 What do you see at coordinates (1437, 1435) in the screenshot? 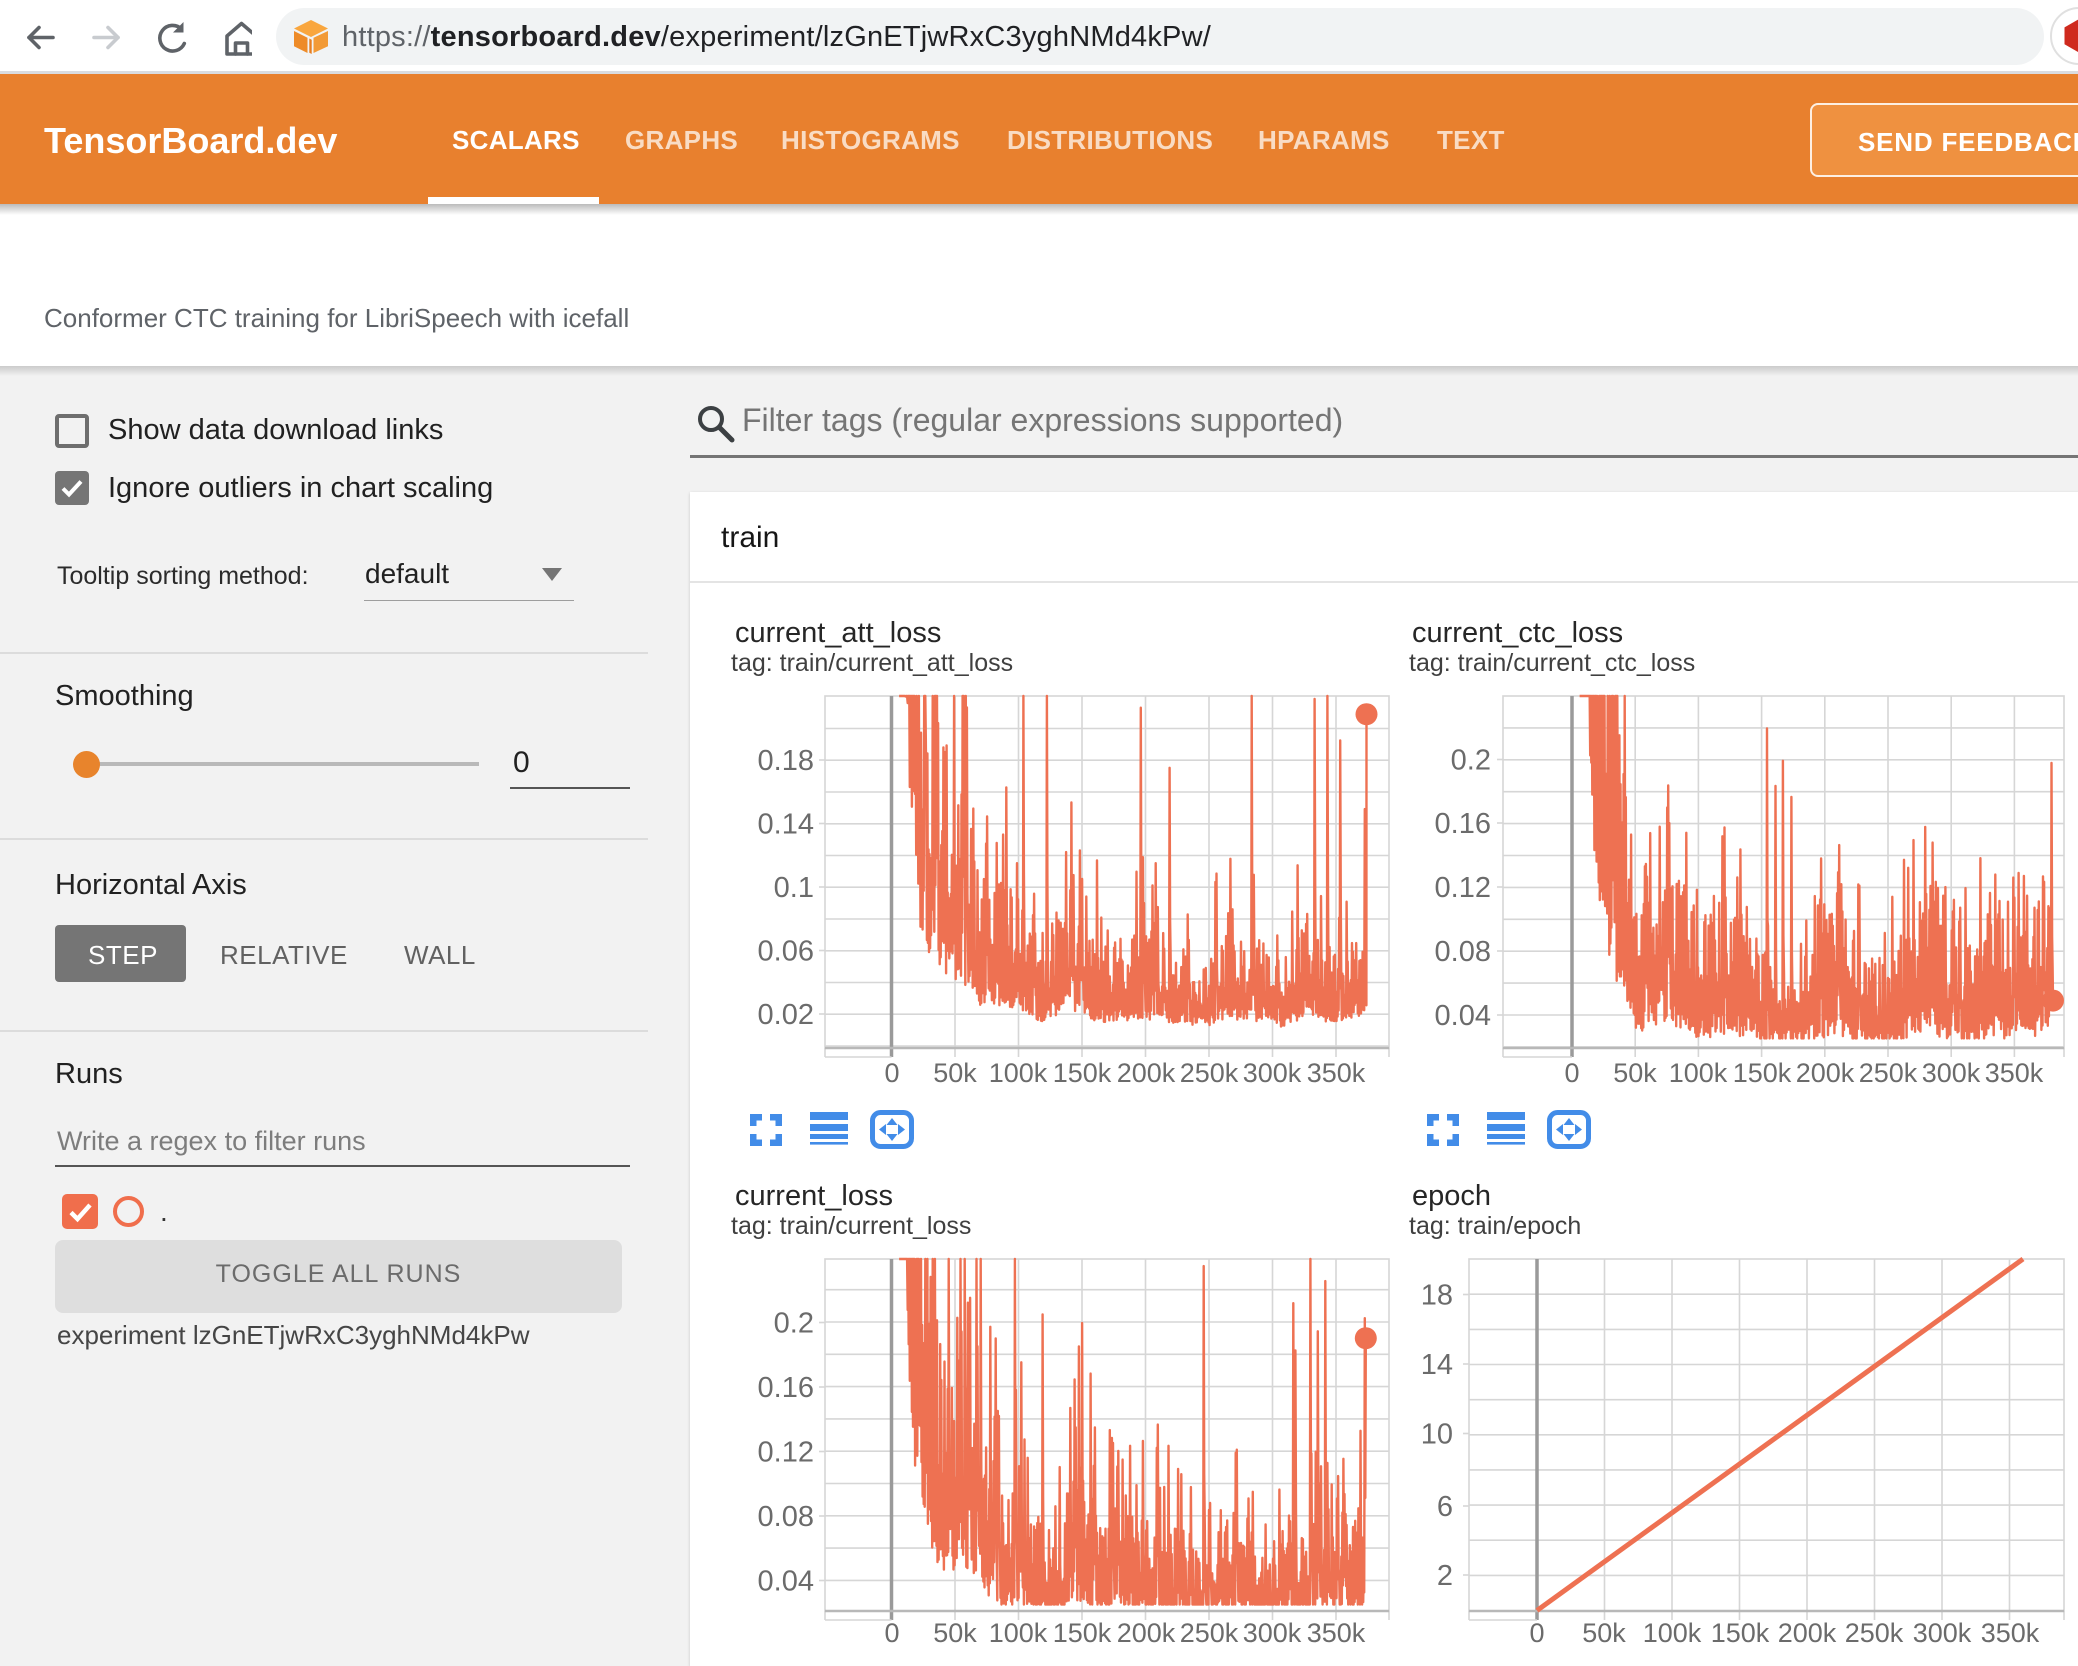
I see `svg-text: 10` at bounding box center [1437, 1435].